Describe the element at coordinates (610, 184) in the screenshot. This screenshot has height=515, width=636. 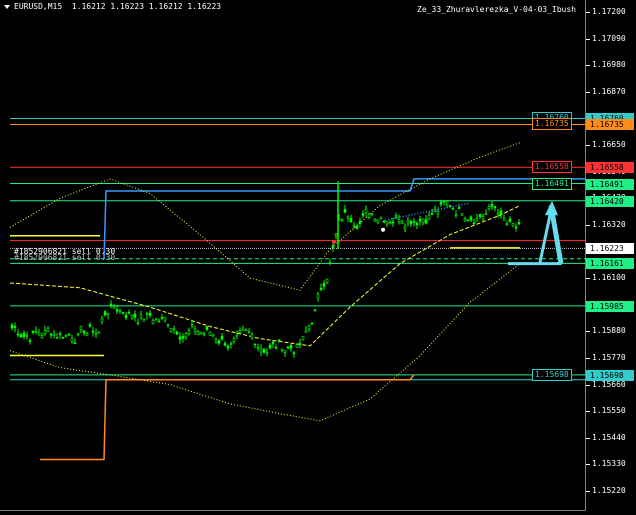
I see `axis-price-box: 1.16491` at that location.